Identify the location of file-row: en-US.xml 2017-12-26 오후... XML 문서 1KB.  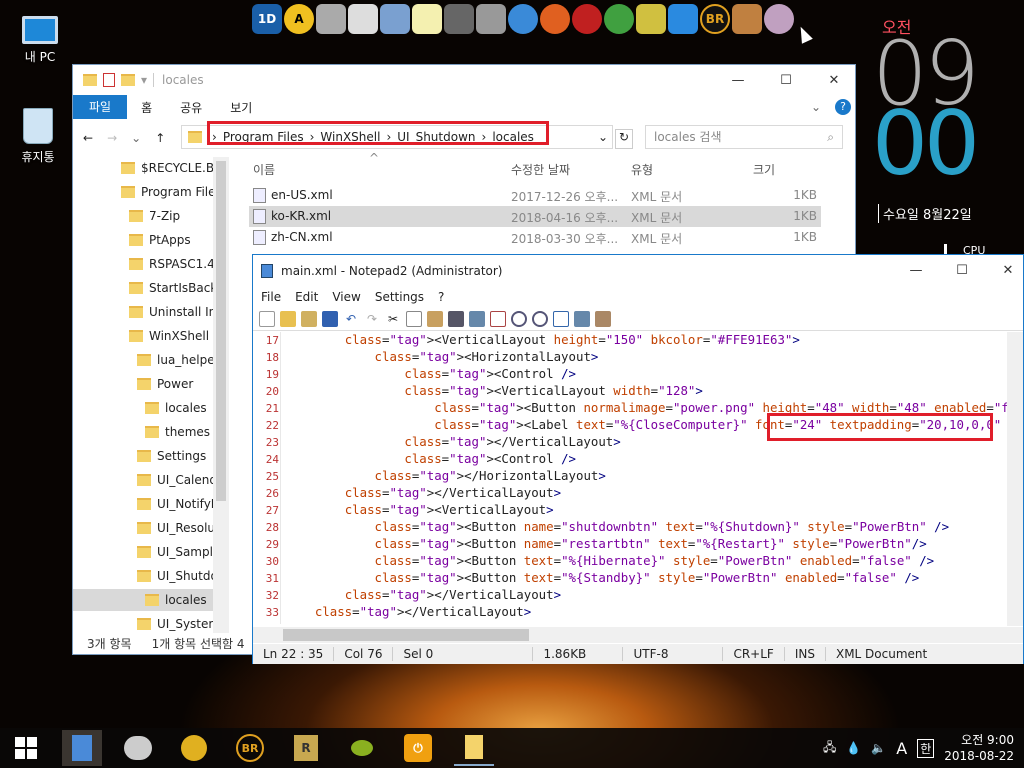
(535, 195).